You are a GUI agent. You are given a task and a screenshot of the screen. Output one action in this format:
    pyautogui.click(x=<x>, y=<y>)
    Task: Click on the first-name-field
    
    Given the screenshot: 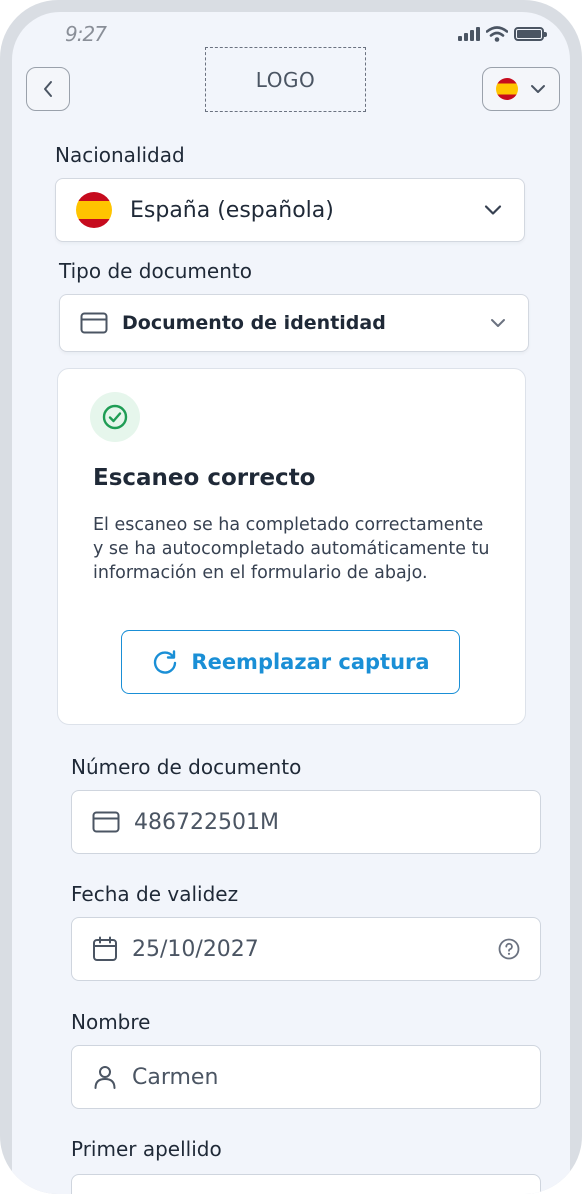 What is the action you would take?
    pyautogui.click(x=306, y=1077)
    